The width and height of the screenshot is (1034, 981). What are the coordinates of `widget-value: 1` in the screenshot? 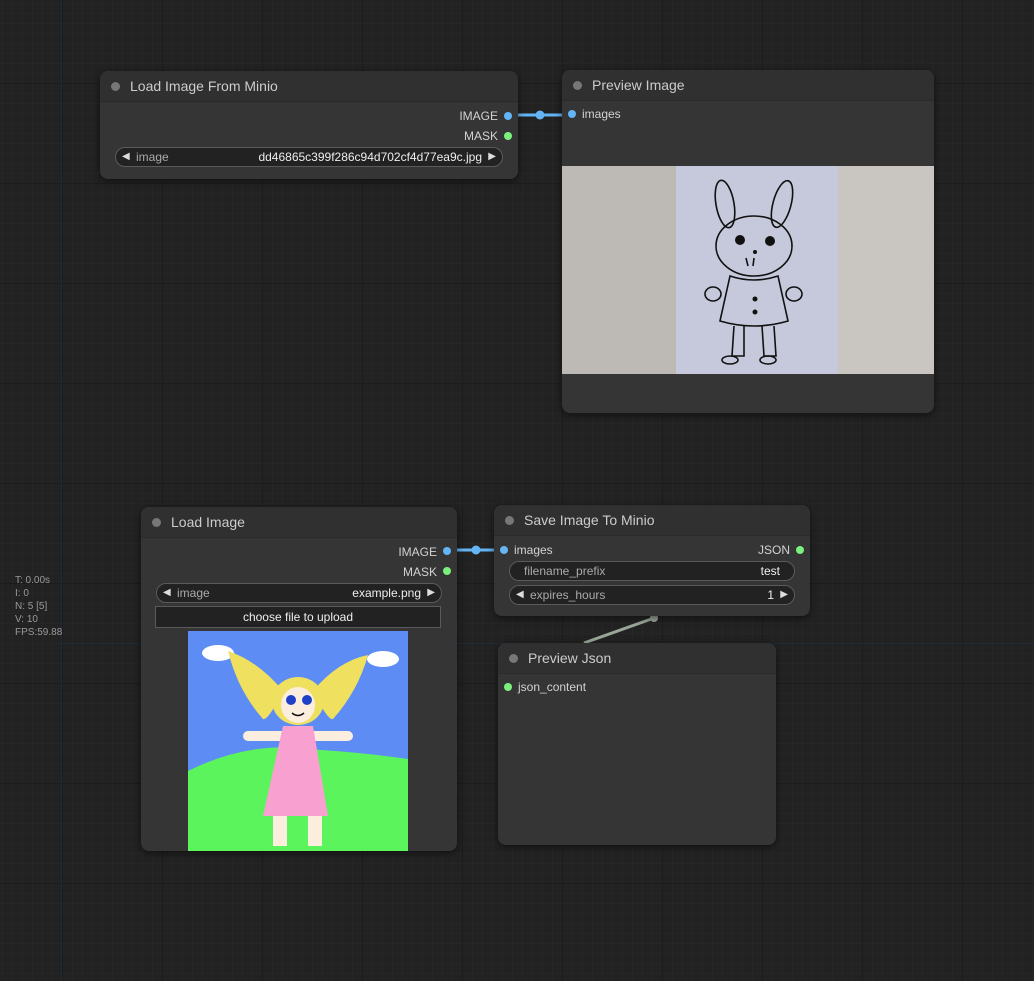 It's located at (770, 595).